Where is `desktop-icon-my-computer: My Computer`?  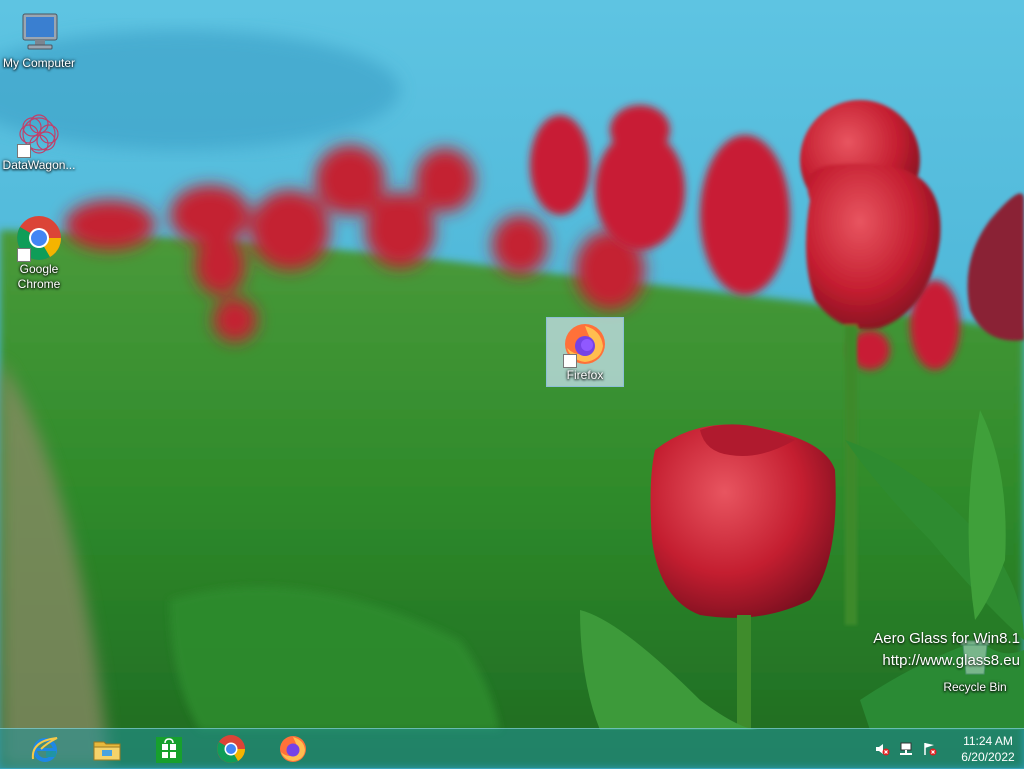
desktop-icon-my-computer: My Computer is located at coordinates (39, 39).